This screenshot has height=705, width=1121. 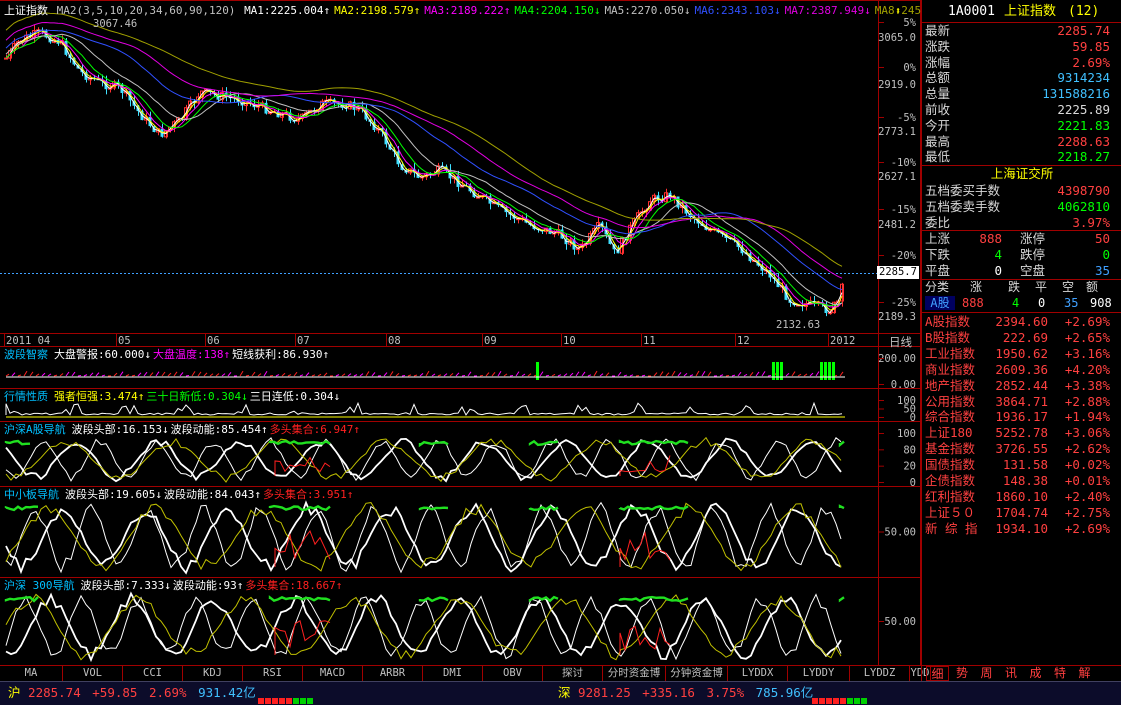 What do you see at coordinates (1021, 303) in the screenshot?
I see `class-row: A股 888 4 0 35 908` at bounding box center [1021, 303].